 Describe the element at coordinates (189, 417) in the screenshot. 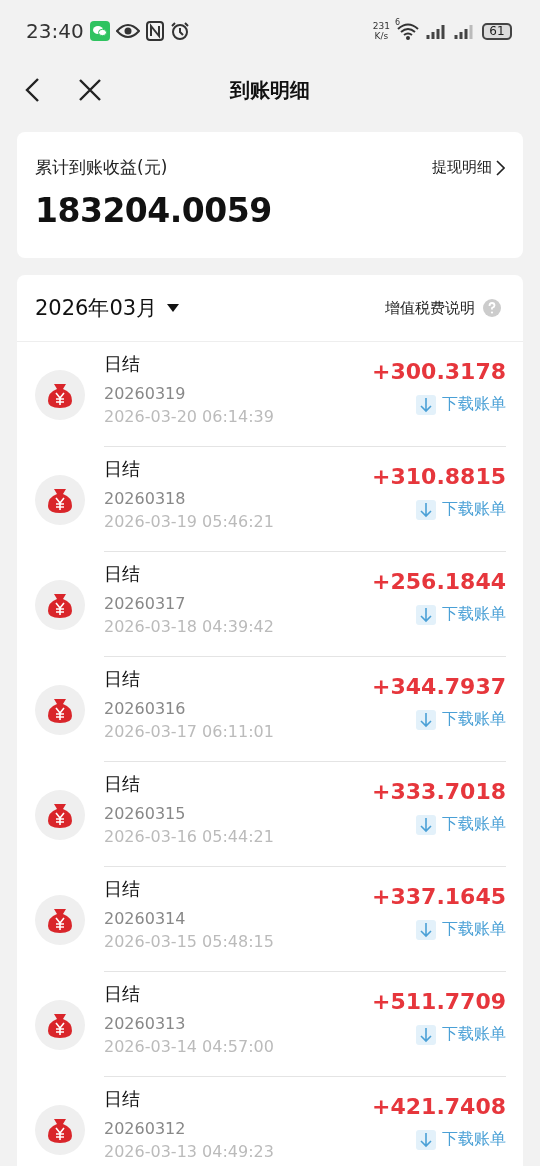

I see `record-time: 2026-03-20 06:14:39` at that location.